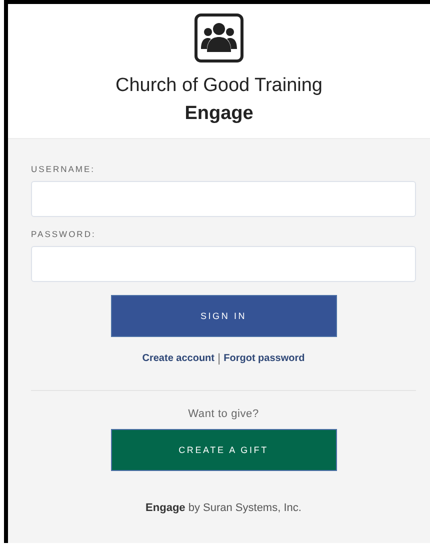 The height and width of the screenshot is (548, 430). What do you see at coordinates (223, 450) in the screenshot?
I see `create-gift-button: CREATE A GIFT` at bounding box center [223, 450].